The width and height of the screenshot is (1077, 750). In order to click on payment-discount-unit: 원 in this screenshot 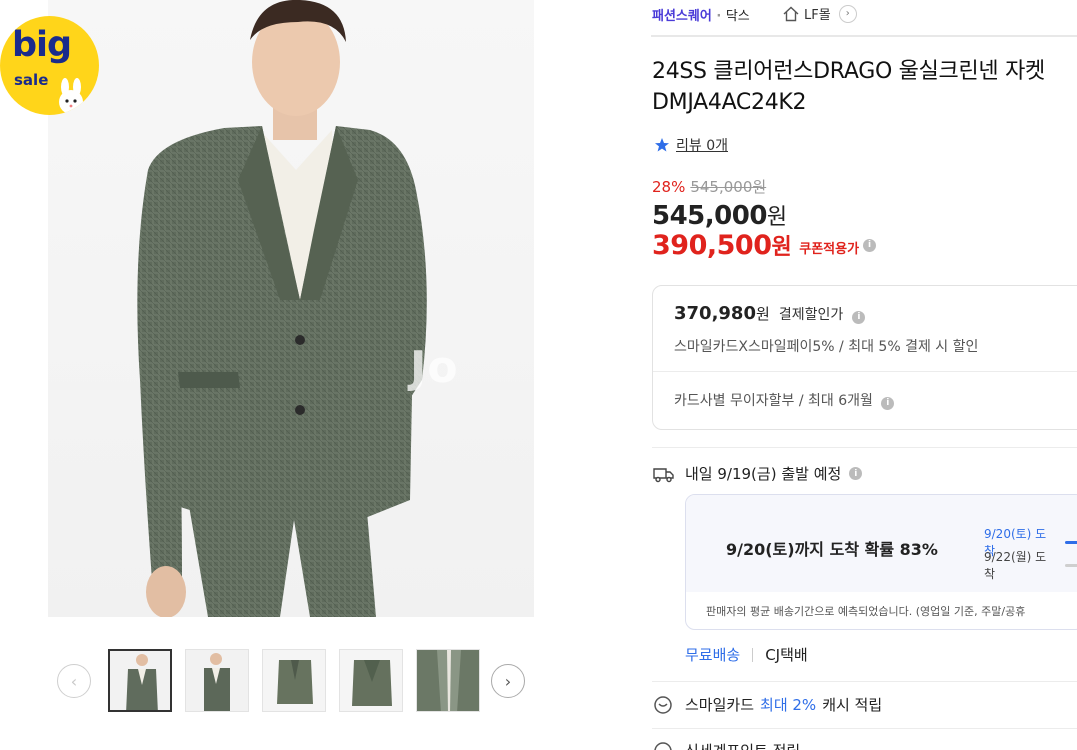, I will do `click(762, 314)`.